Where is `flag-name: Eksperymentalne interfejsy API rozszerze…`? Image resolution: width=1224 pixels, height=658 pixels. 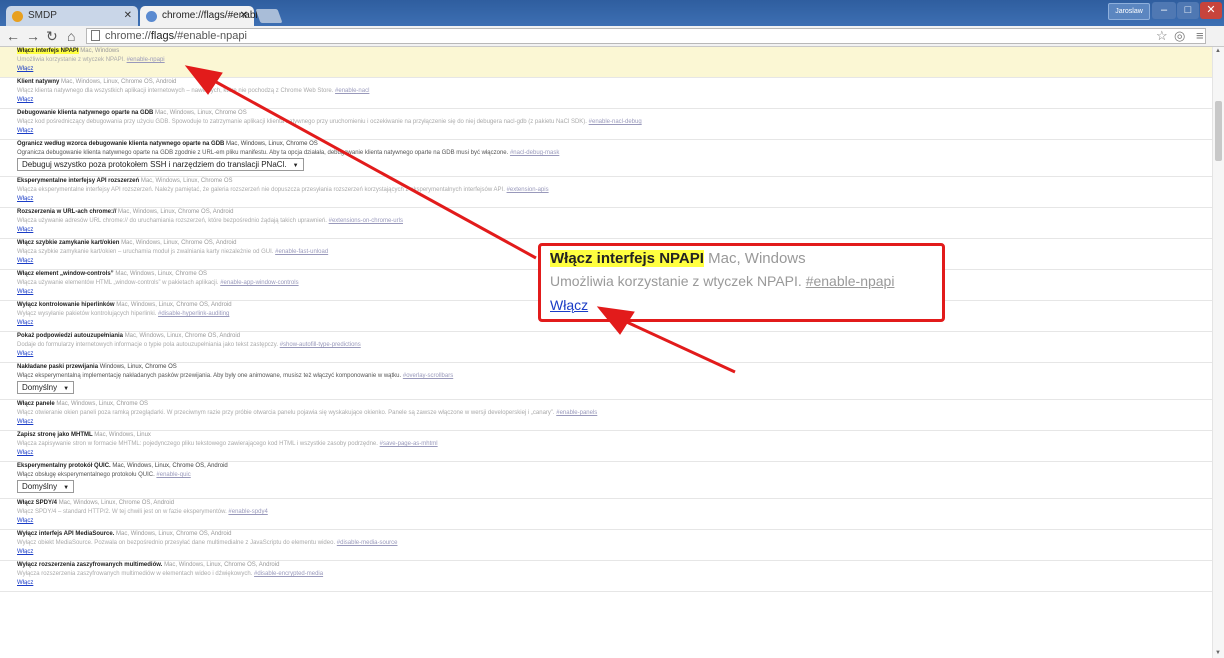 flag-name: Eksperymentalne interfejsy API rozszerze… is located at coordinates (78, 181).